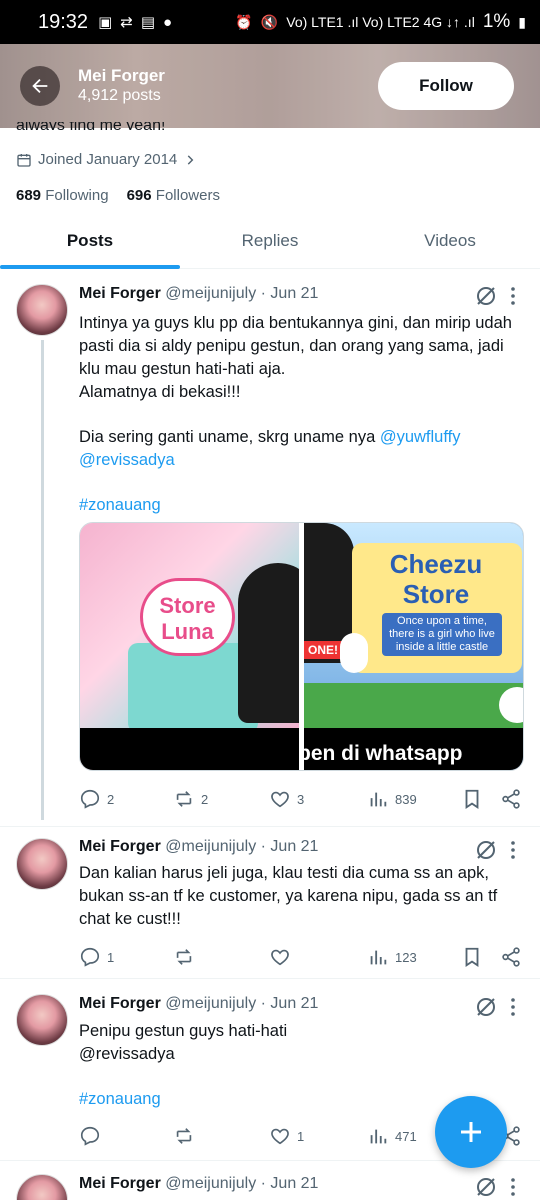  I want to click on repost-button: 2, so click(190, 799).